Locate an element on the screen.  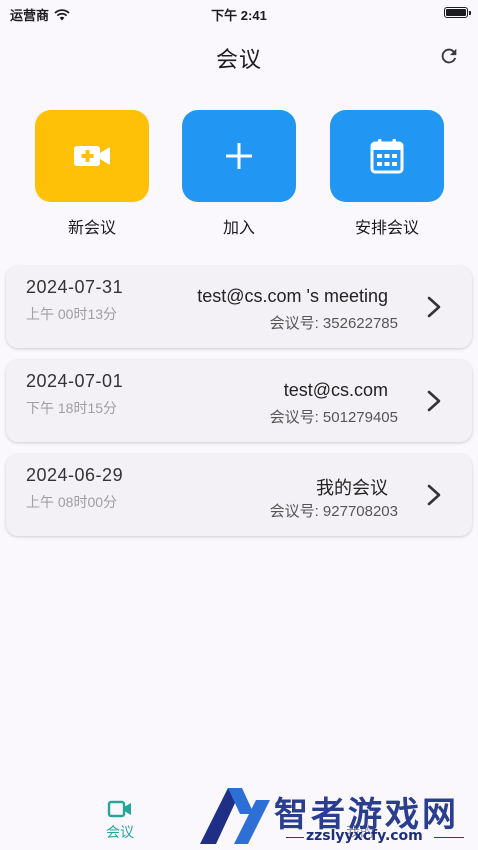
page-title: 会议 is located at coordinates (238, 59).